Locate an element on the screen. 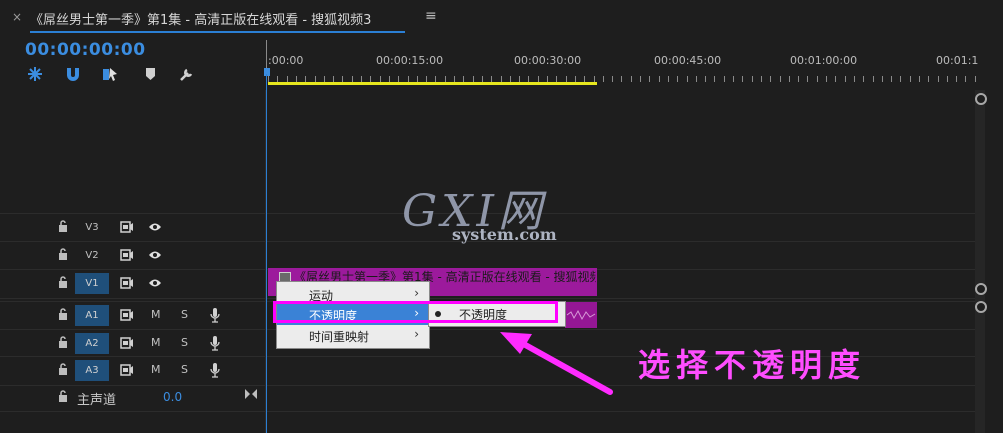 Image resolution: width=1003 pixels, height=433 pixels. video-track-header-v3: V3 is located at coordinates (132, 227).